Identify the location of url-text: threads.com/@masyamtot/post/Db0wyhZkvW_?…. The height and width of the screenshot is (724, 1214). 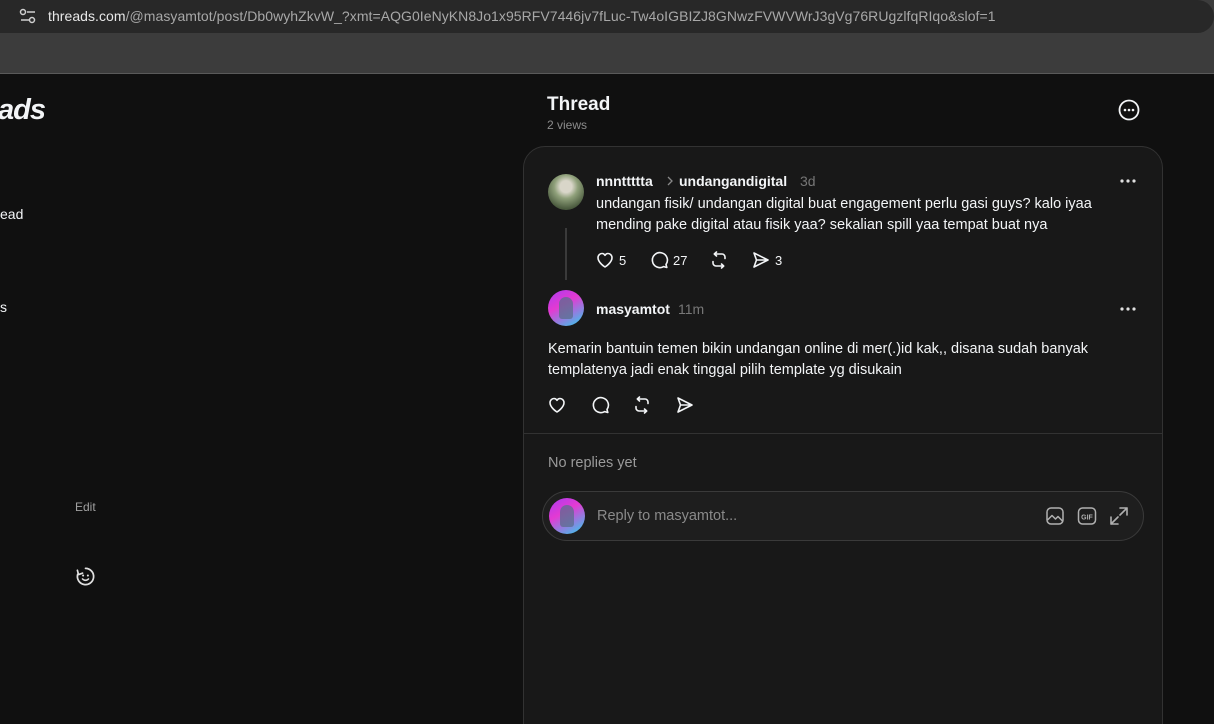
(522, 16).